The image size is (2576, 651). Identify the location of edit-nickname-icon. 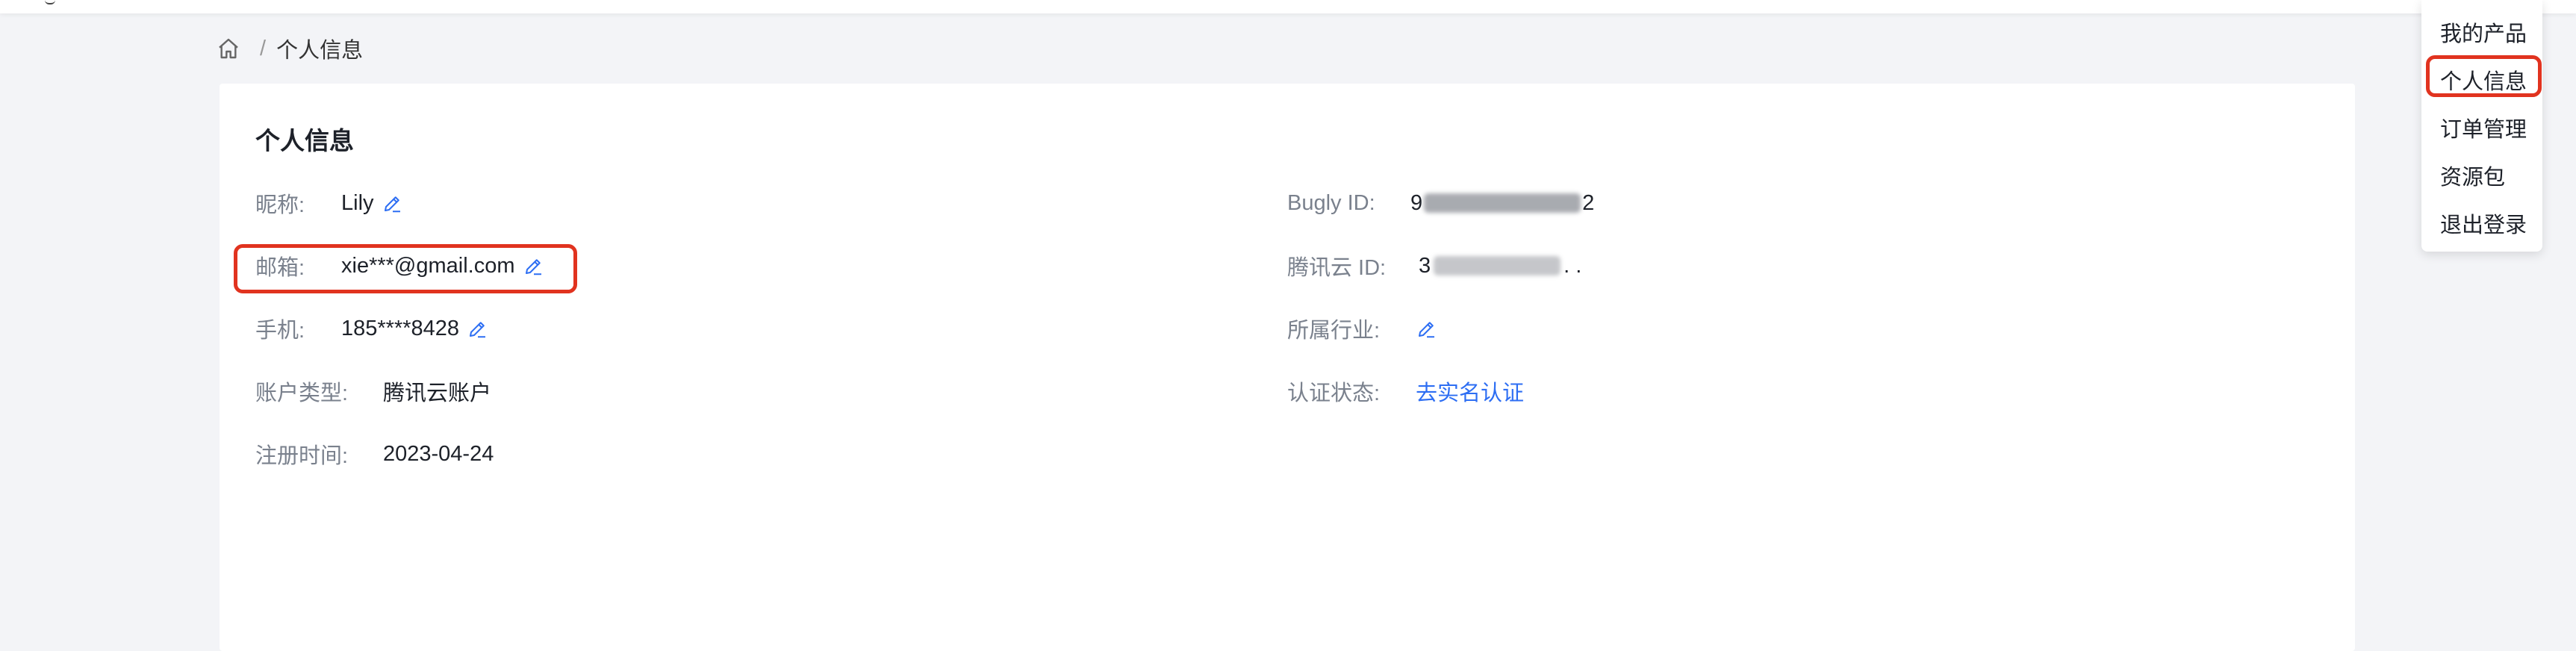
(393, 203).